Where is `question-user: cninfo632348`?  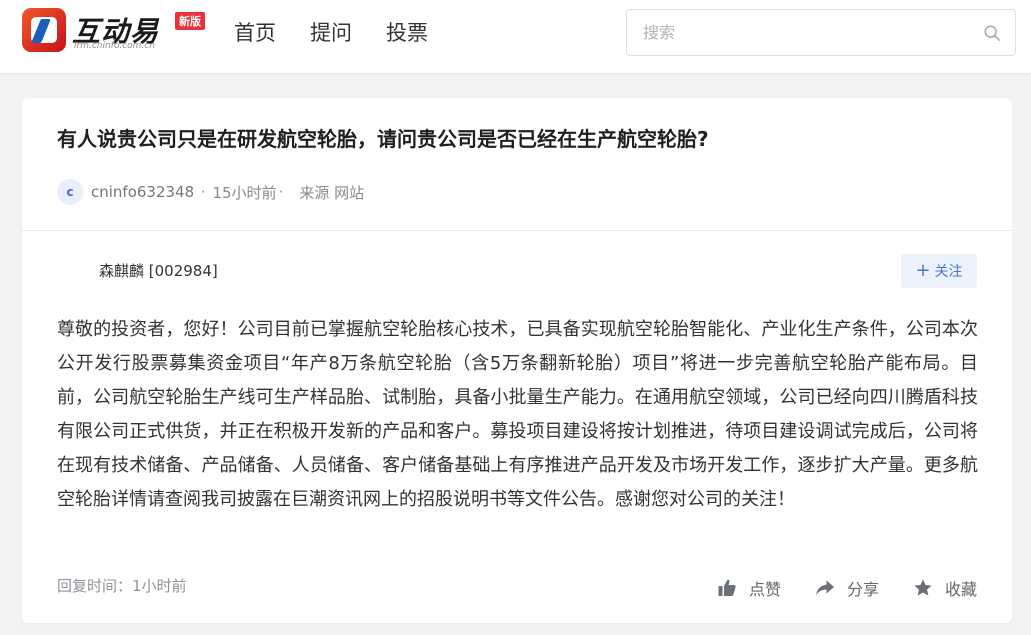
question-user: cninfo632348 is located at coordinates (142, 192).